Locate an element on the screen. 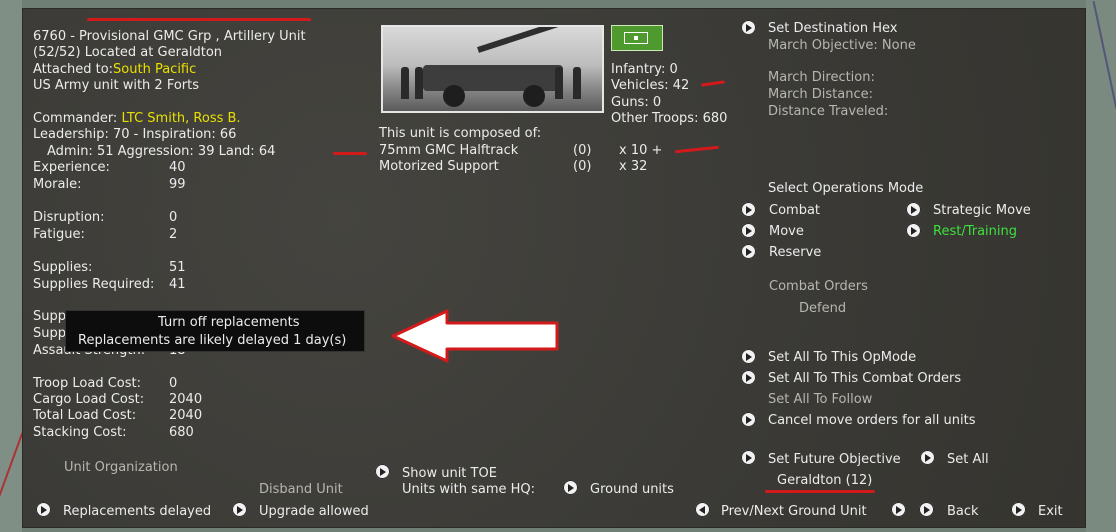  set-all-orders-button-icon is located at coordinates (748, 377).